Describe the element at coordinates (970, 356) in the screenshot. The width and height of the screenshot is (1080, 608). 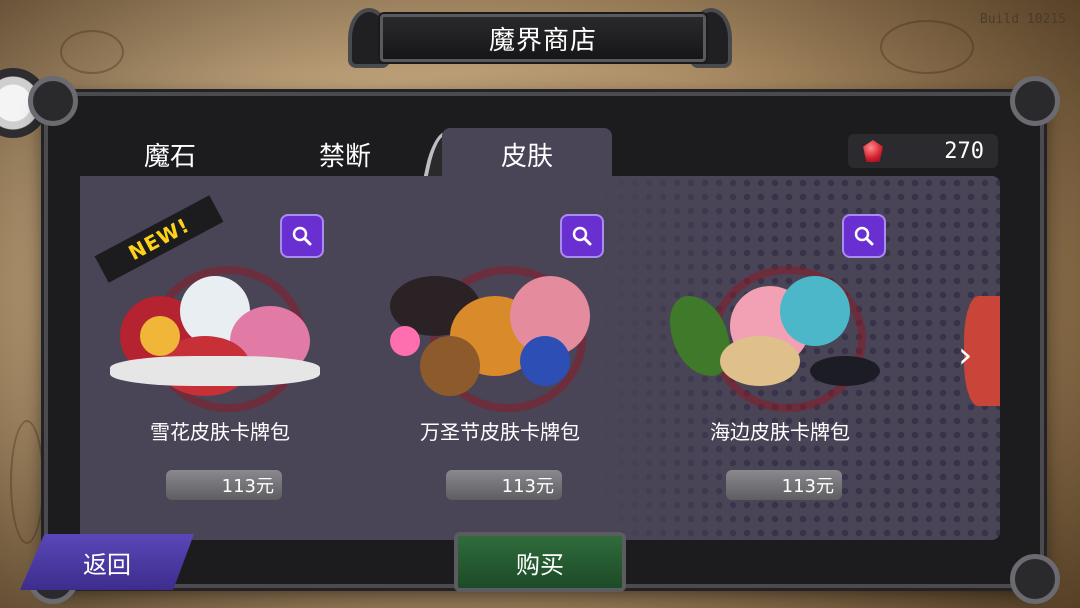
I see `next-page-arrow-icon: ›` at that location.